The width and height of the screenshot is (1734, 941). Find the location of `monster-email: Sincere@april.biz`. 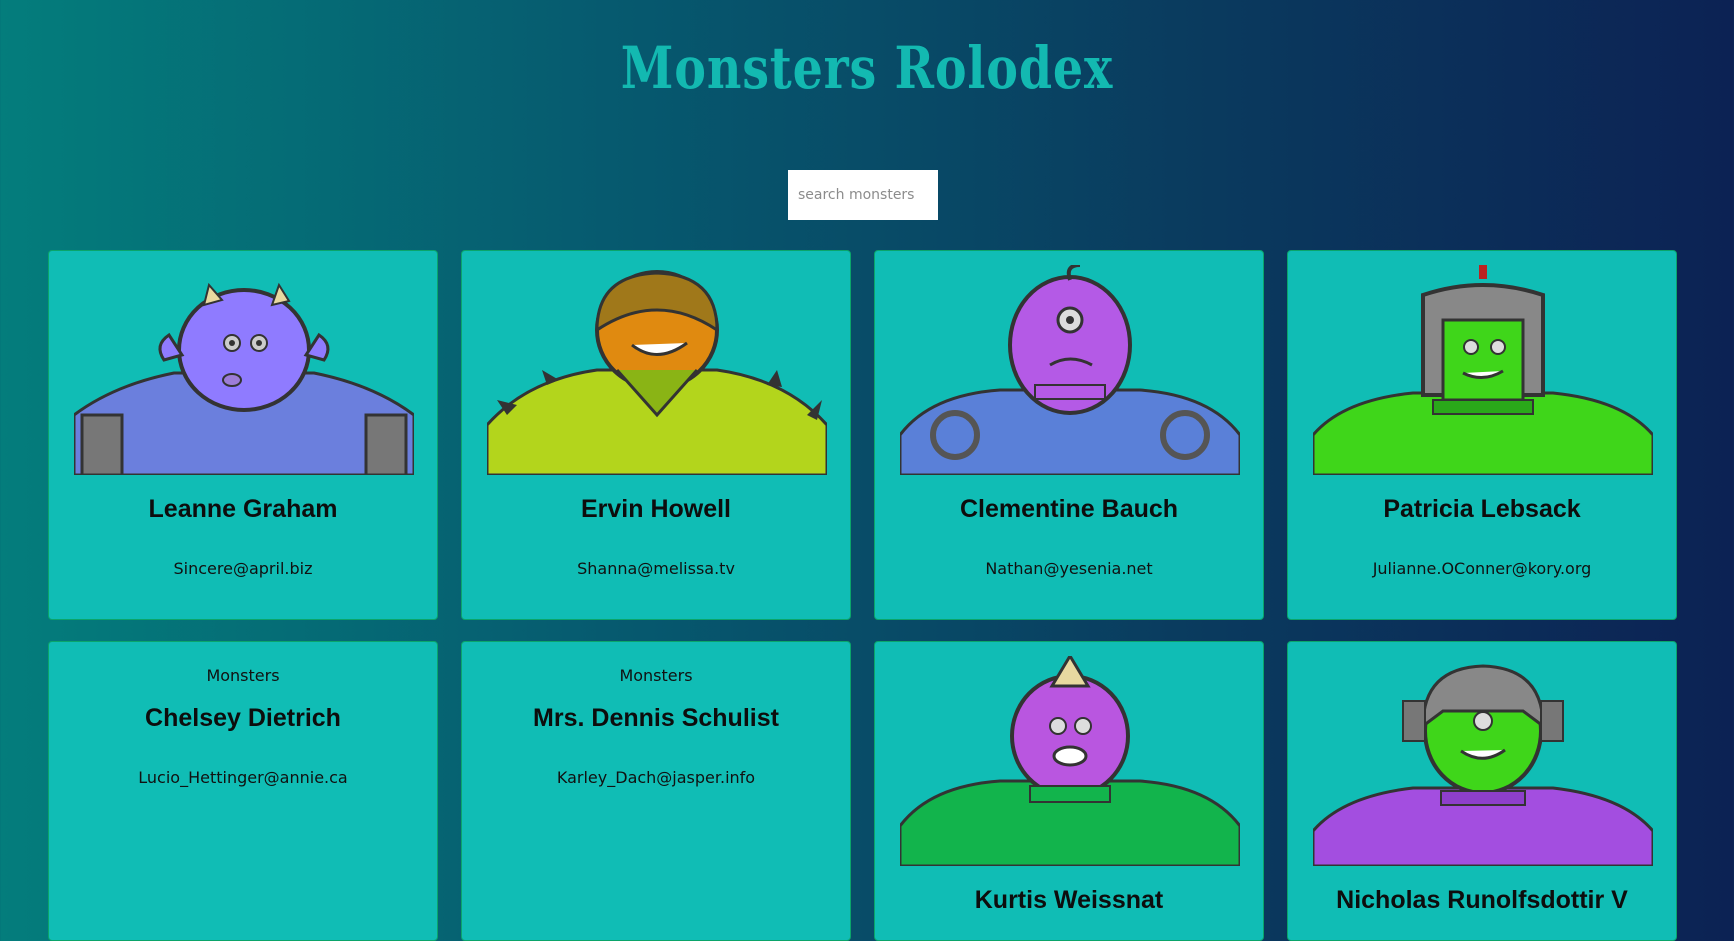

monster-email: Sincere@april.biz is located at coordinates (243, 568).